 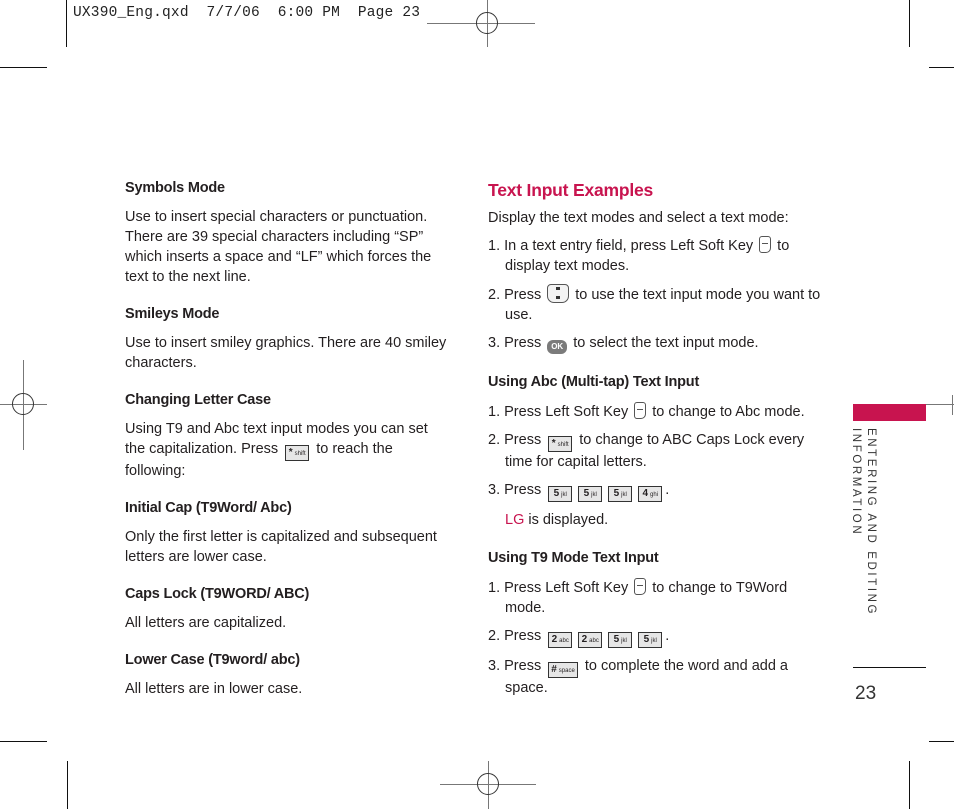 What do you see at coordinates (175, 188) in the screenshot?
I see `section-heading: Symbols Mode` at bounding box center [175, 188].